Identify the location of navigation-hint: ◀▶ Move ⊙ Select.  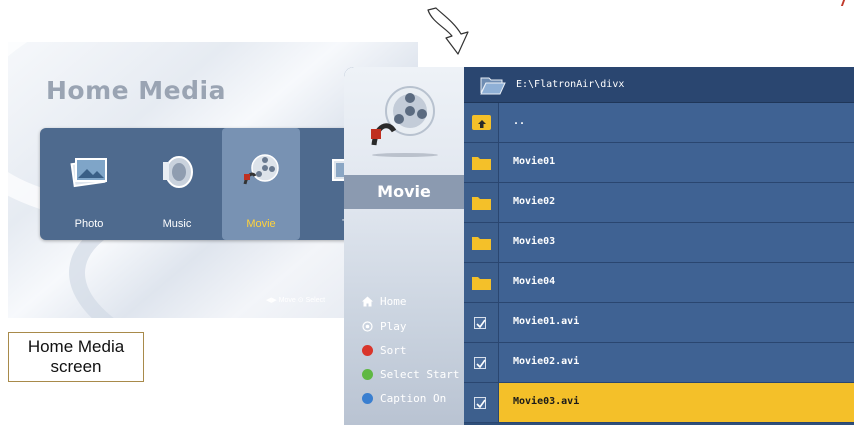
(296, 300).